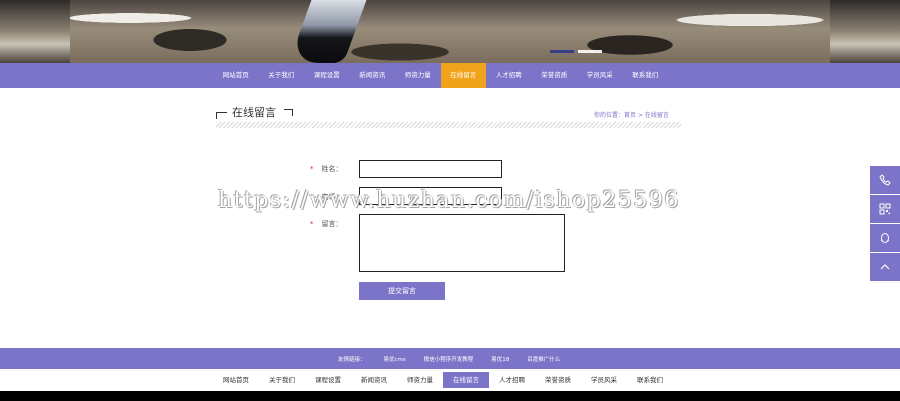  What do you see at coordinates (328, 380) in the screenshot?
I see `footer-nav-courses: 课程设置` at bounding box center [328, 380].